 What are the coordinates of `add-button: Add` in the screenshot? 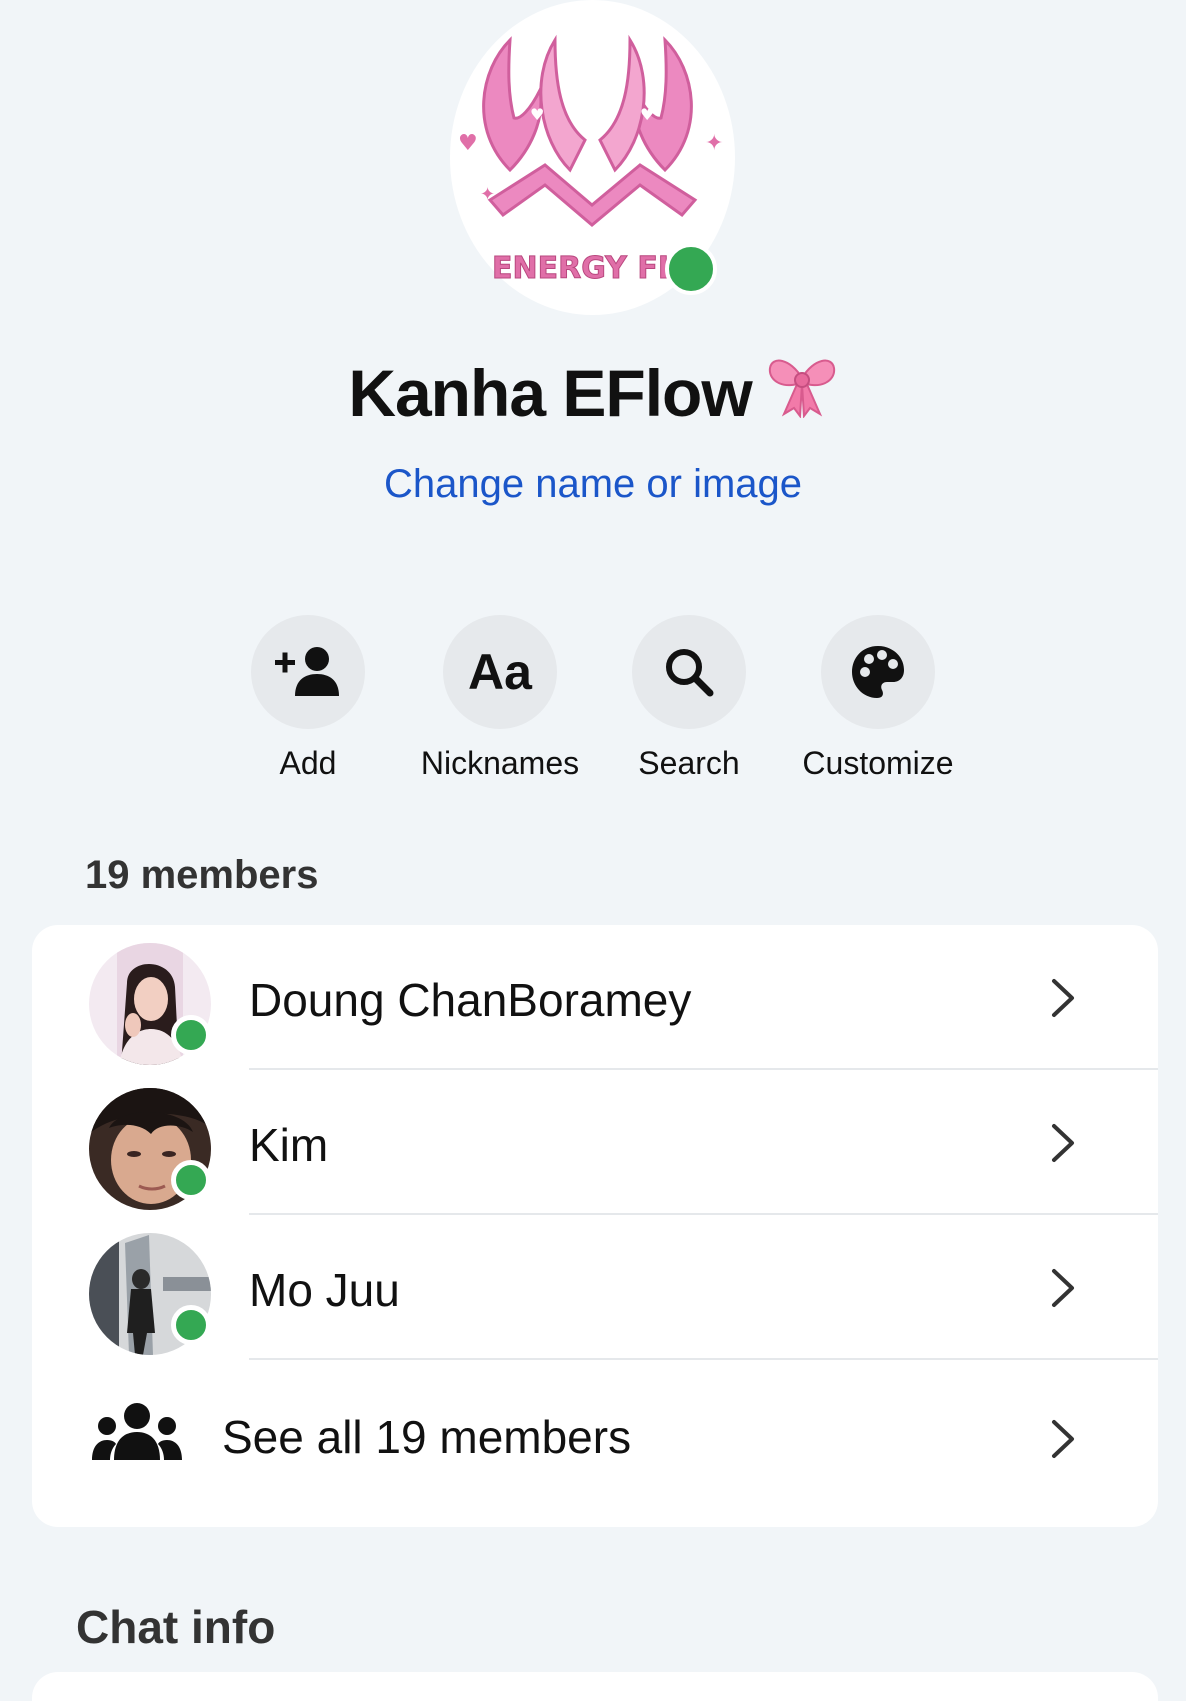 It's located at (308, 698).